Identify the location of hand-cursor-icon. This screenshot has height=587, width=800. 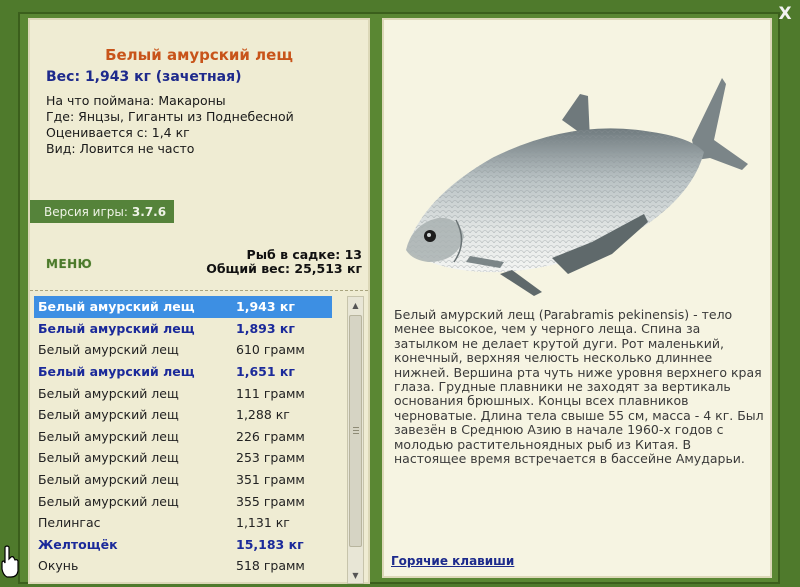
(10, 561).